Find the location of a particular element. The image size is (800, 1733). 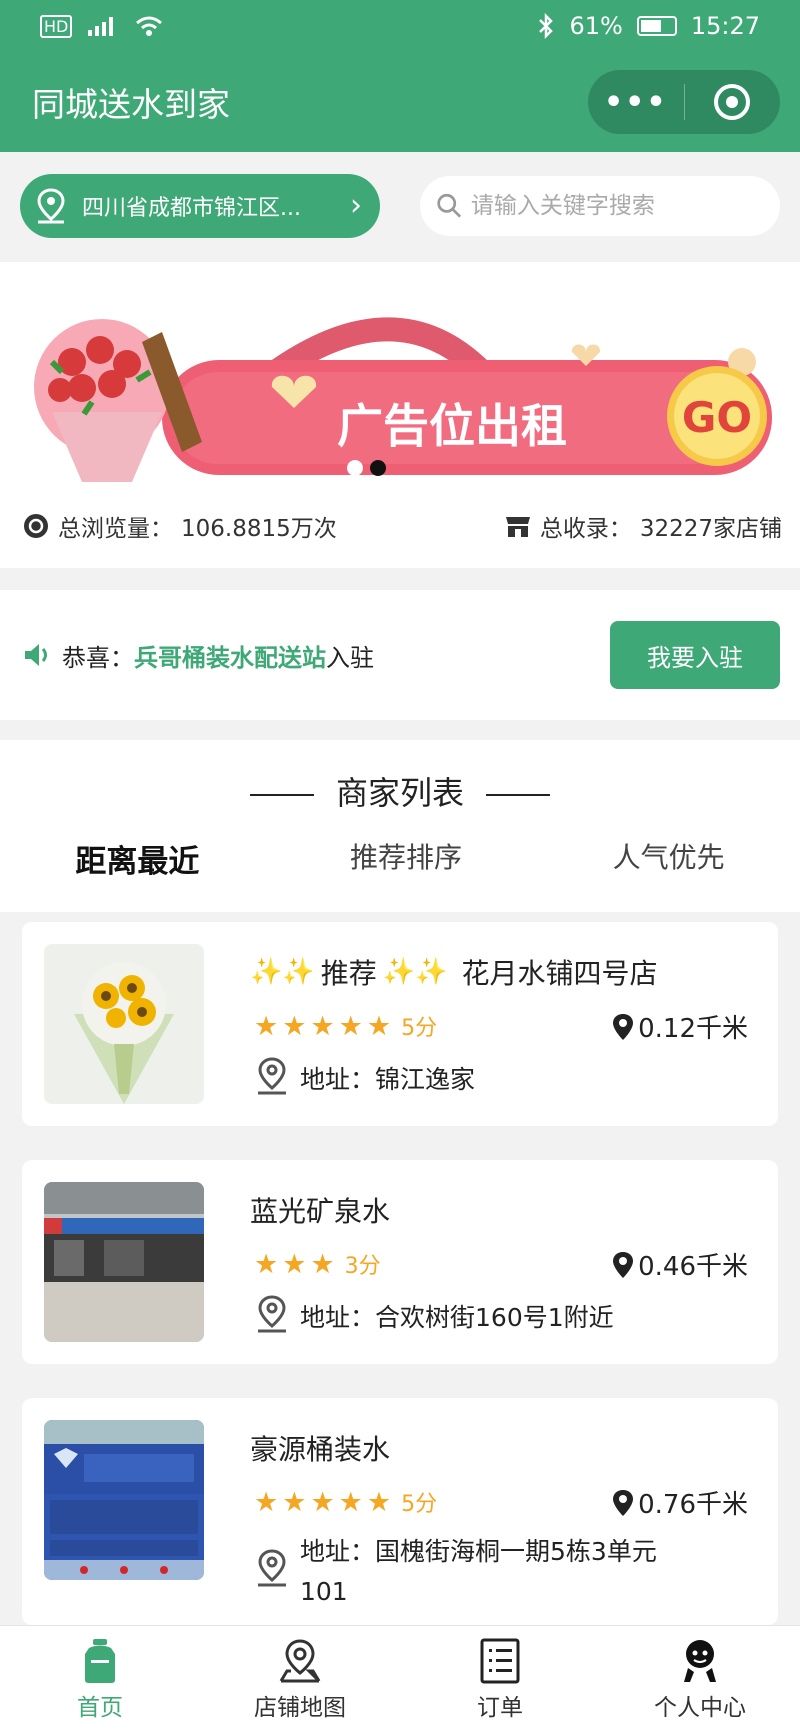

address: 地址：锦江逸家 is located at coordinates (364, 1076).